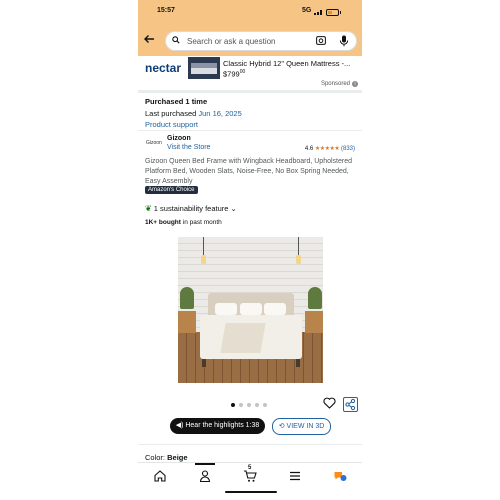  What do you see at coordinates (309, 149) in the screenshot?
I see `rating-value: 4.6` at bounding box center [309, 149].